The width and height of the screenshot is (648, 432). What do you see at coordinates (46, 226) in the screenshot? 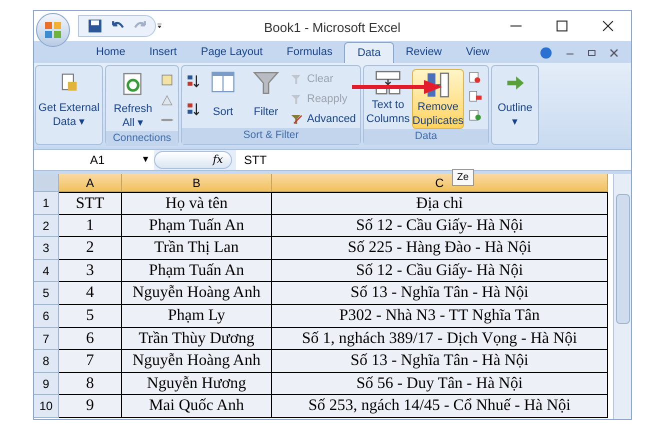
I see `row-header: 2` at bounding box center [46, 226].